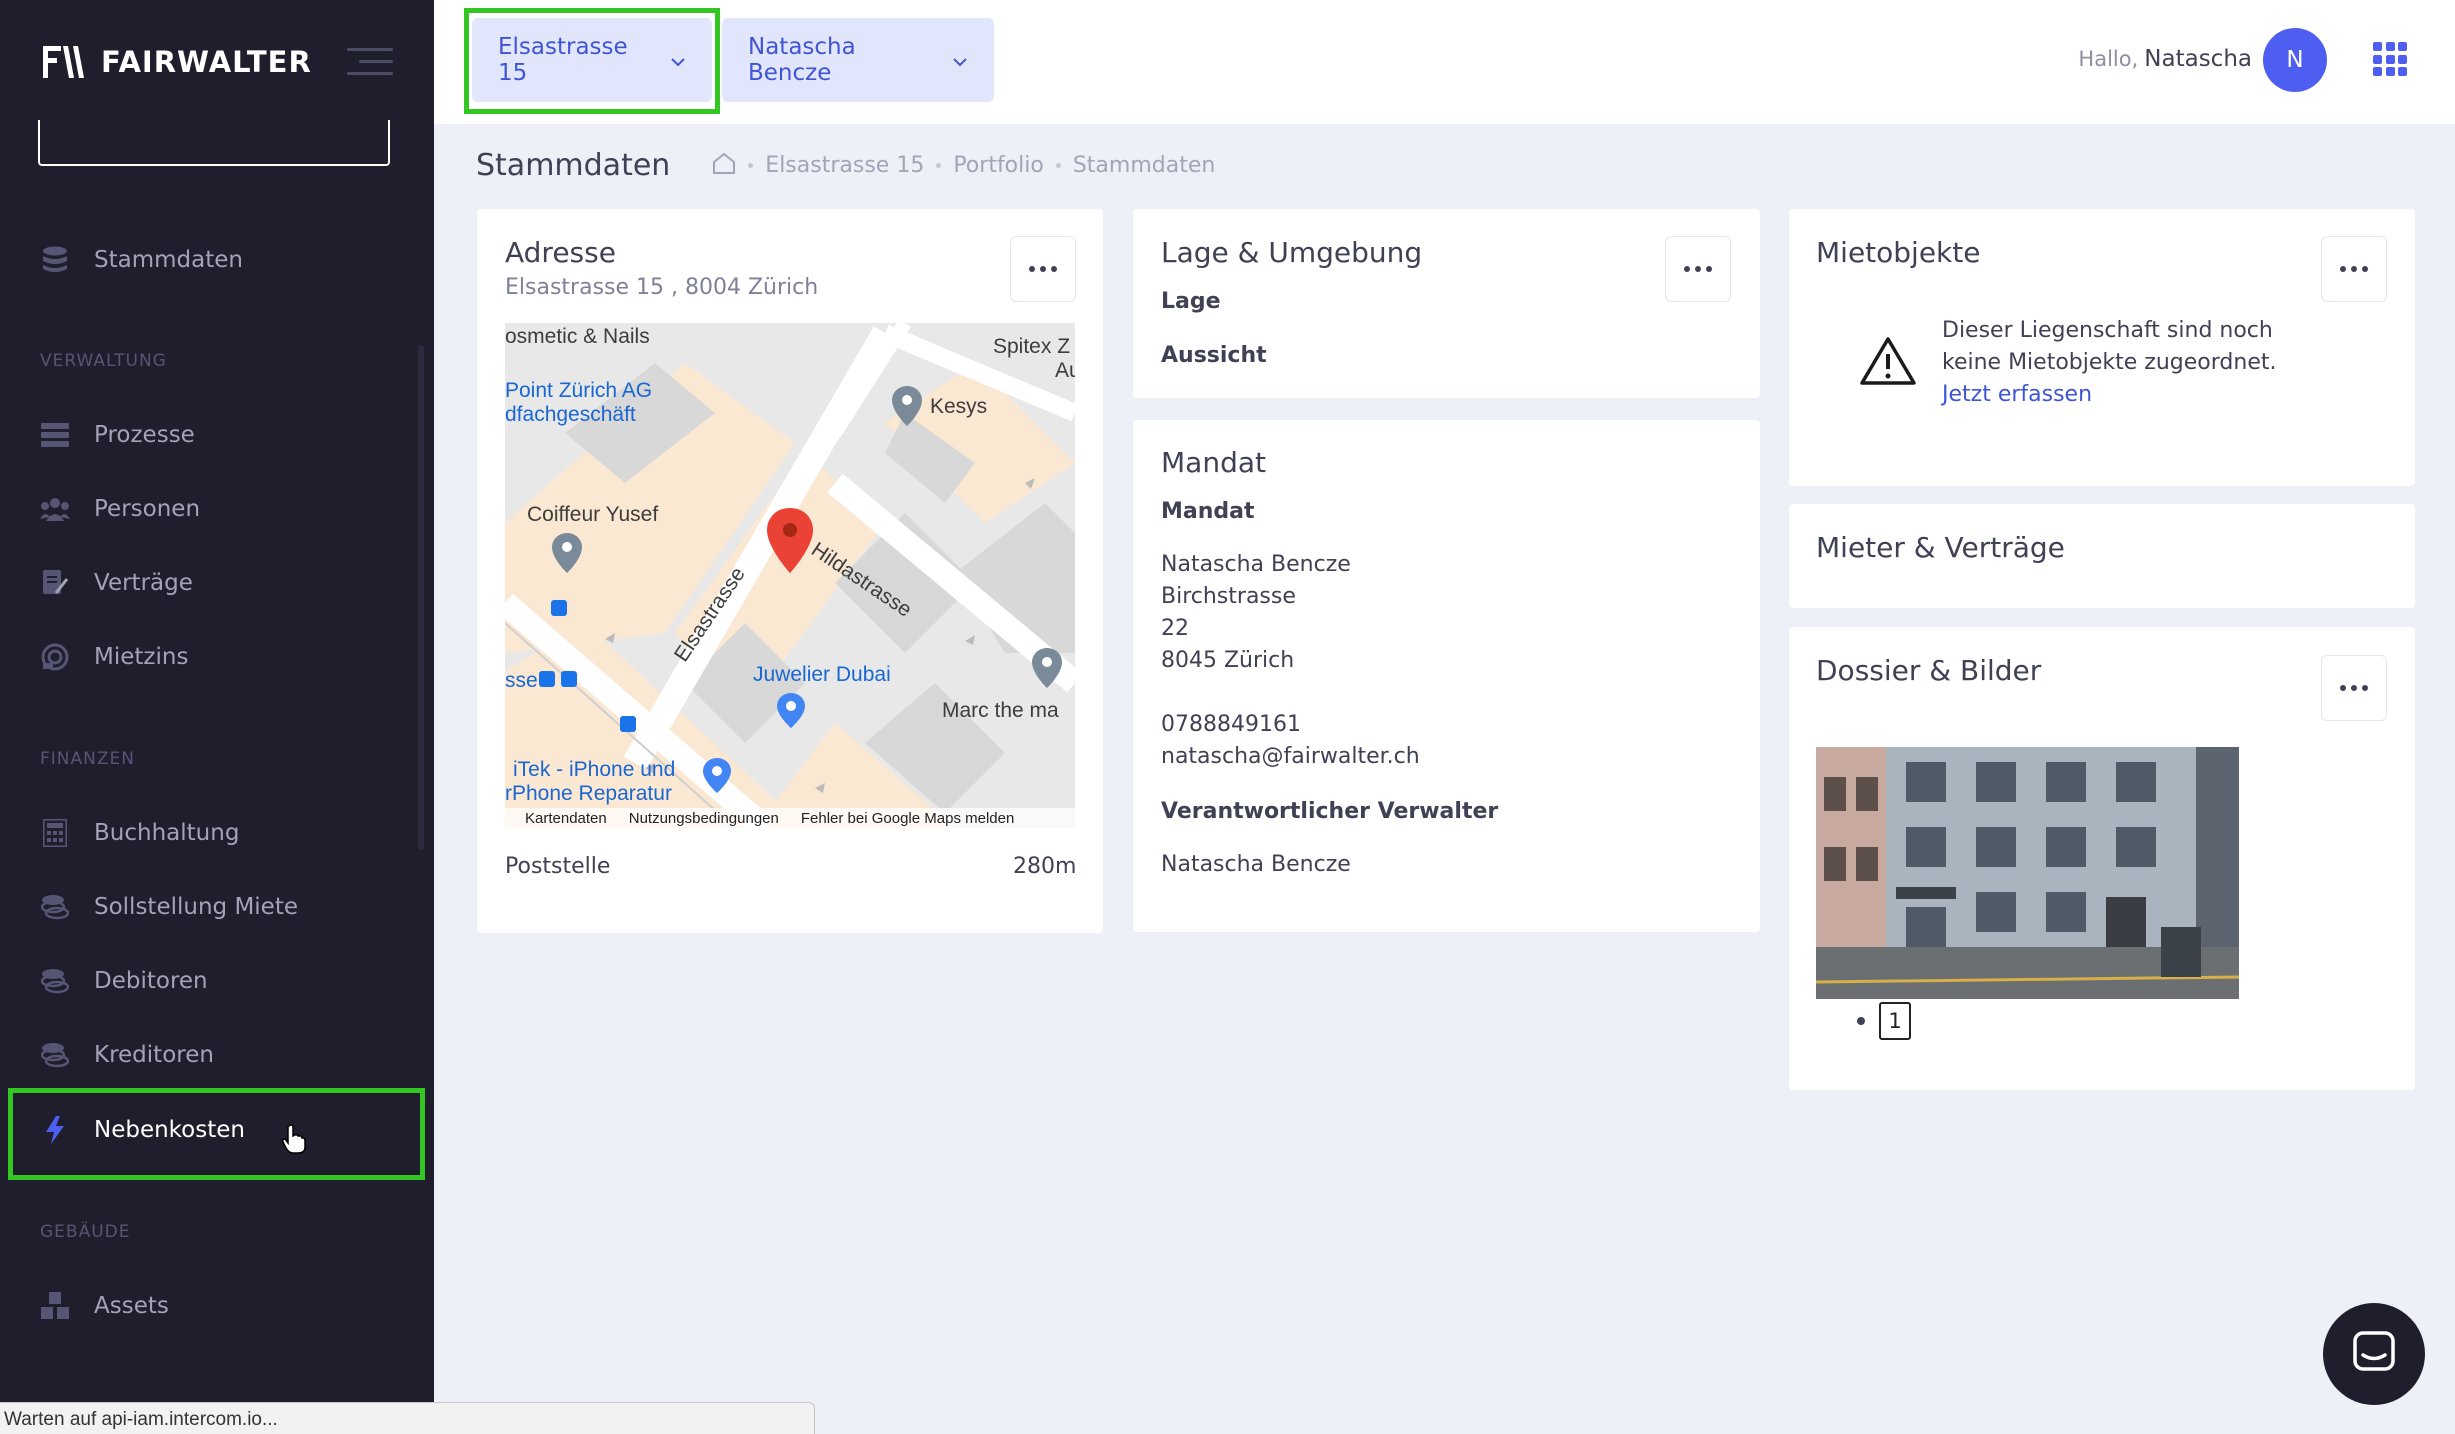  What do you see at coordinates (120, 509) in the screenshot?
I see `sidebar-item-personen: Personen` at bounding box center [120, 509].